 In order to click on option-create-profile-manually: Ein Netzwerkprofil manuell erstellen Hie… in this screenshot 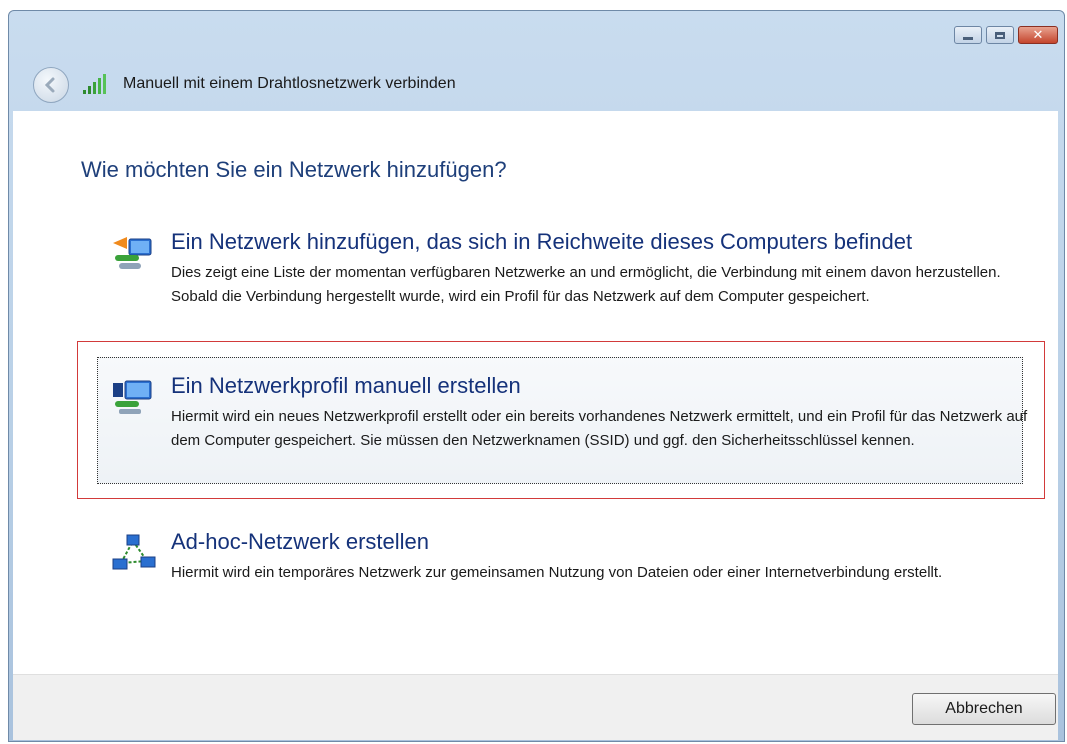, I will do `click(571, 428)`.